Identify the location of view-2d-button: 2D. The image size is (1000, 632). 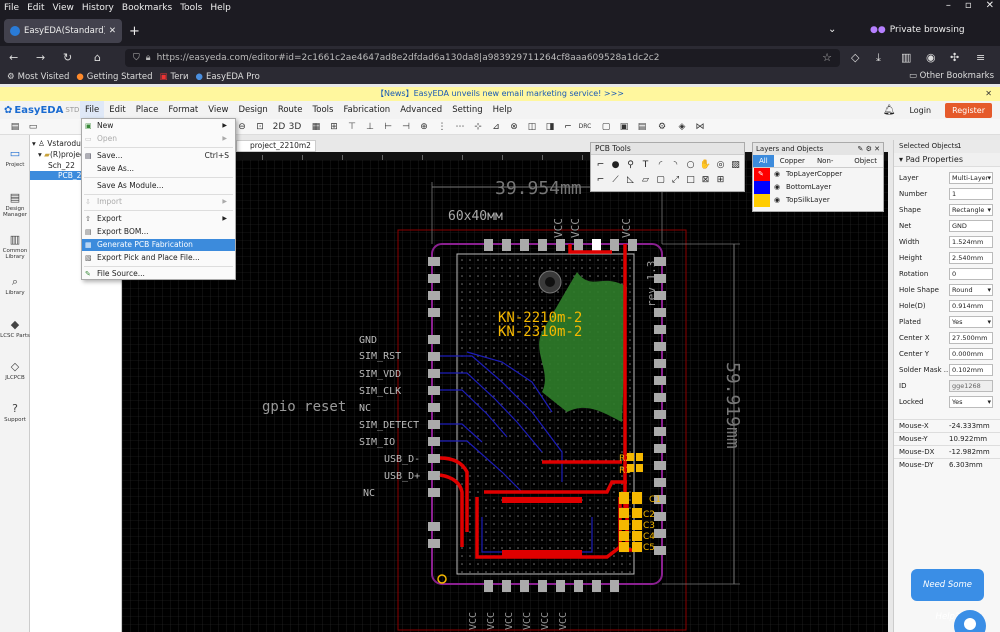
(279, 127).